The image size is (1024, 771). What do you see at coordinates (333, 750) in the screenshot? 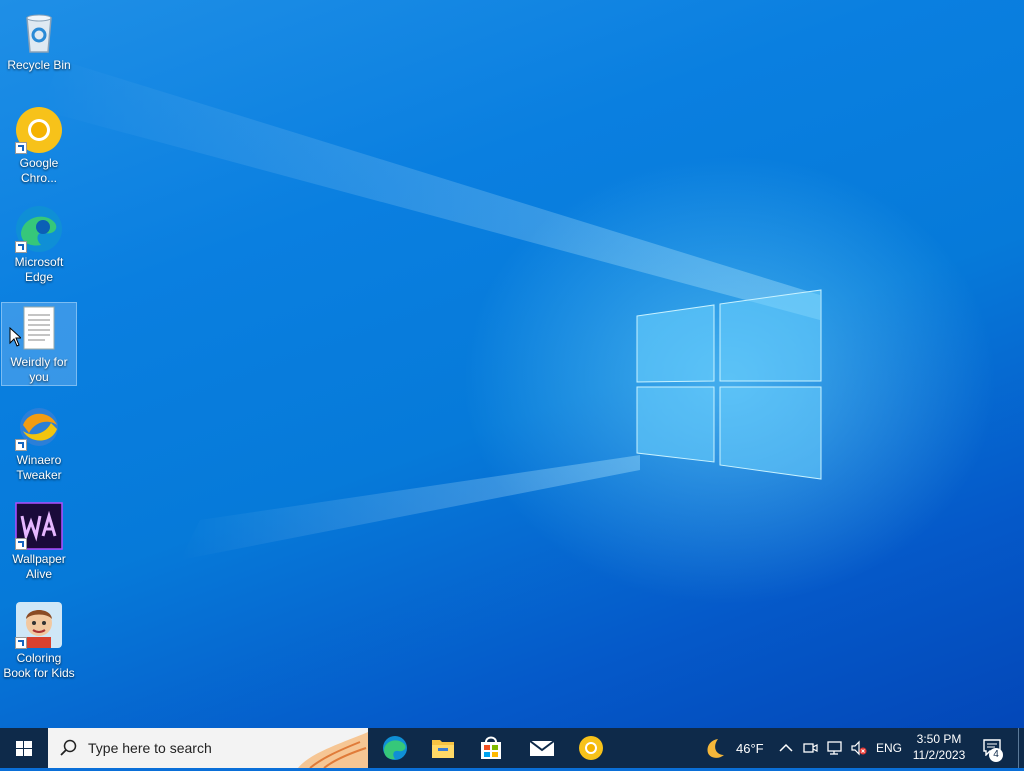
I see `search-highlight-art` at bounding box center [333, 750].